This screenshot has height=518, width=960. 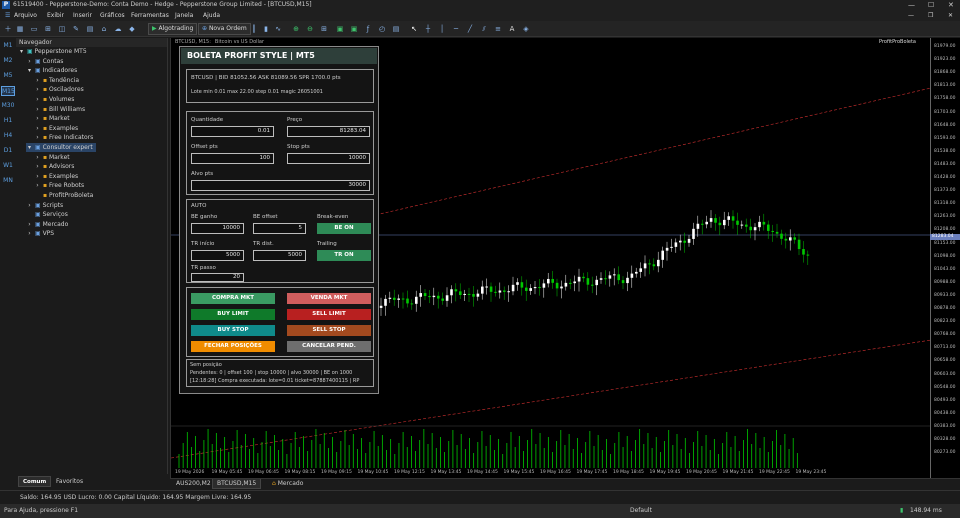 I want to click on chart-shift-icon: ▣, so click(x=354, y=29).